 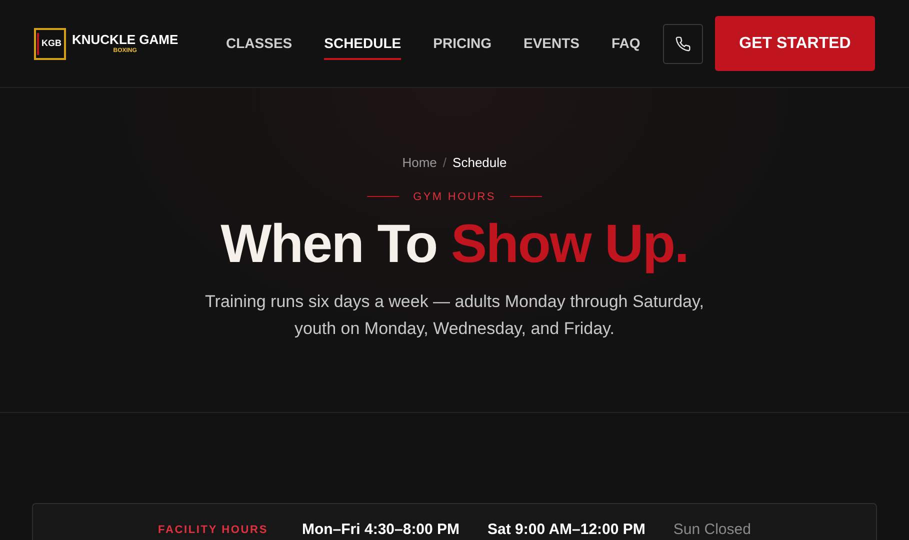 What do you see at coordinates (50, 44) in the screenshot?
I see `logo-mark: KGB` at bounding box center [50, 44].